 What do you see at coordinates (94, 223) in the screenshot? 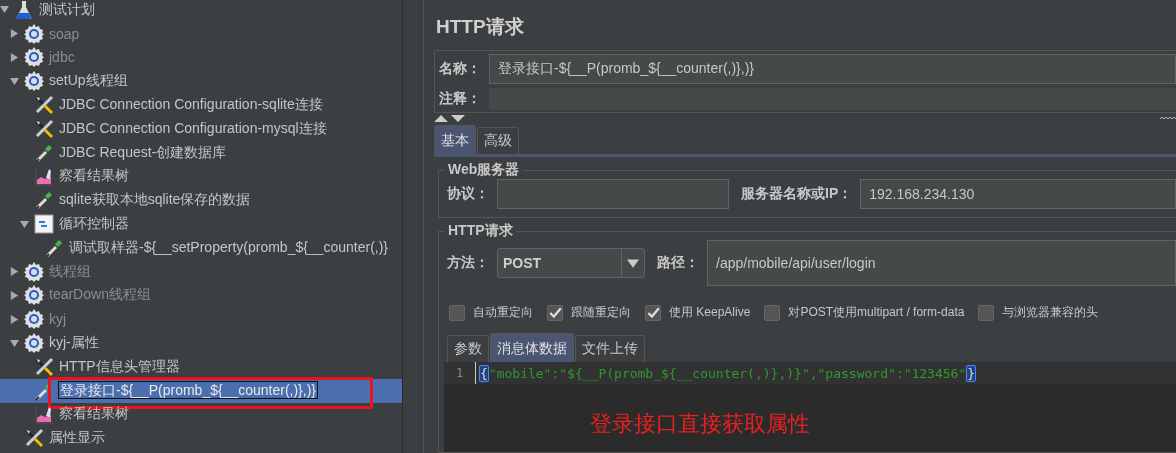
I see `tree-item: 循环控制器` at bounding box center [94, 223].